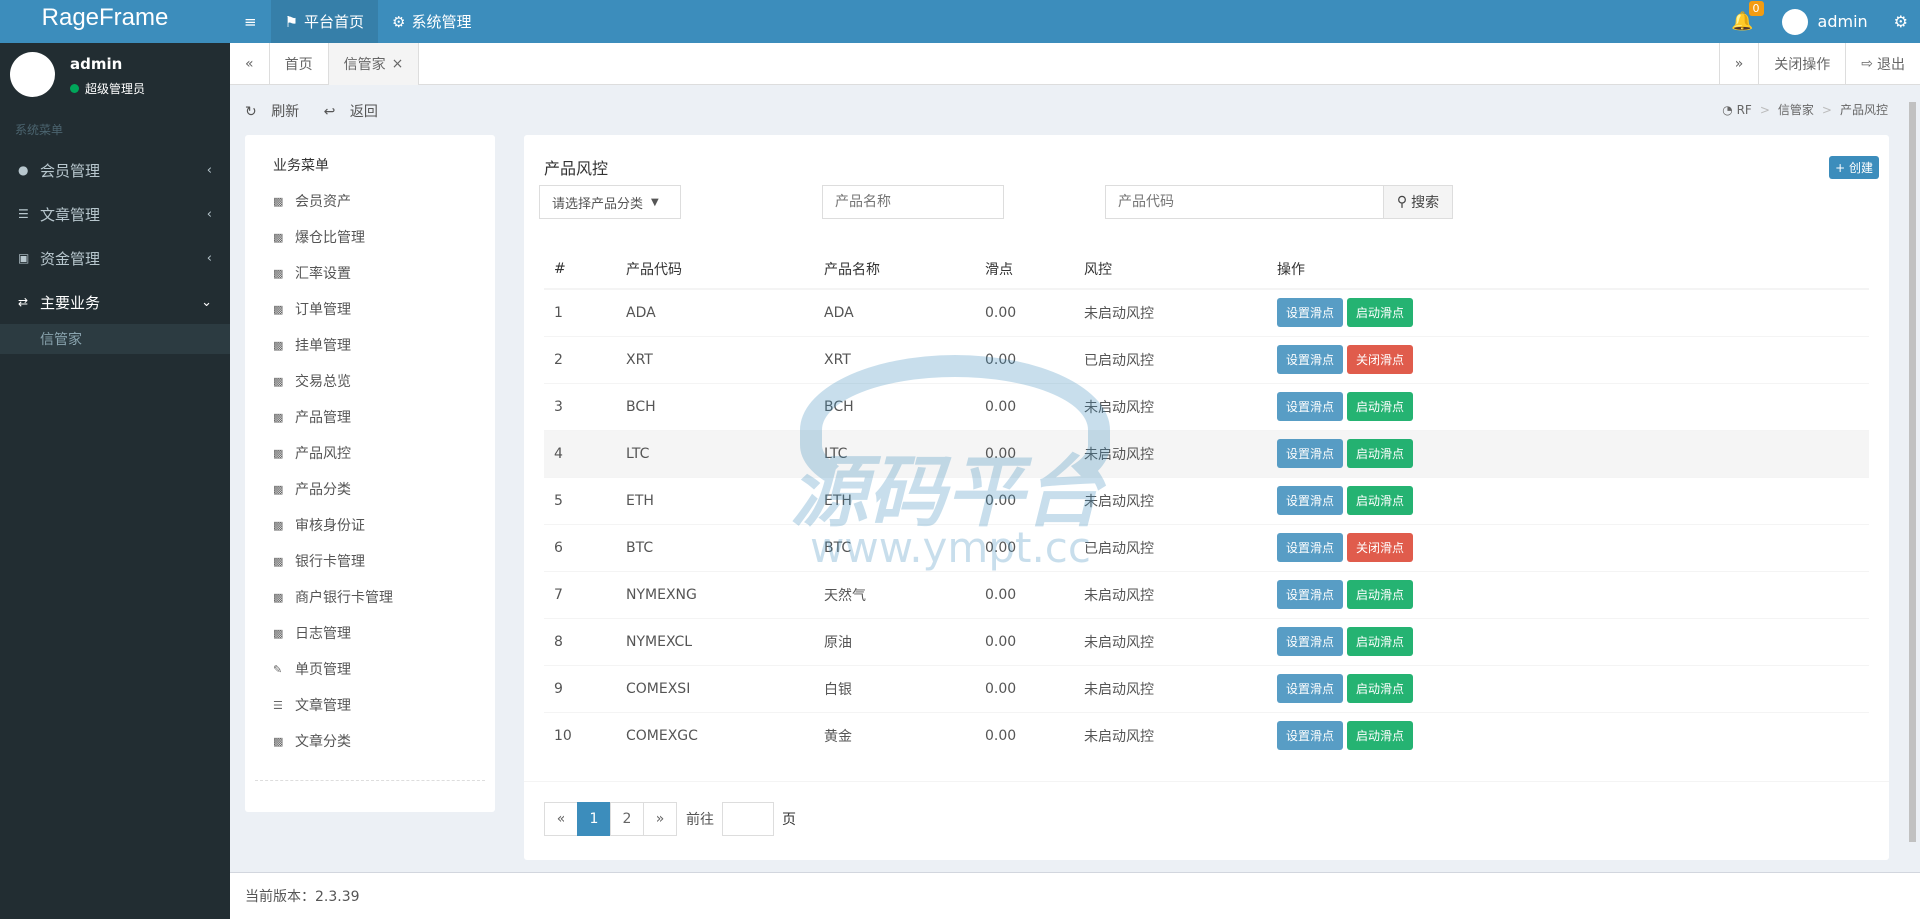  I want to click on menu-toggle-button: ≡, so click(250, 21).